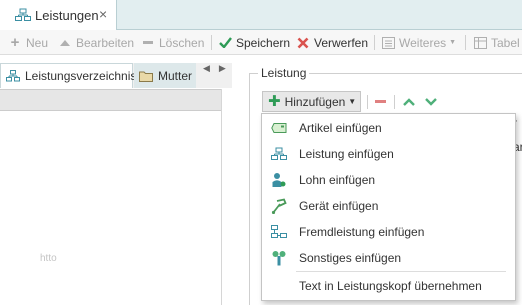 The width and height of the screenshot is (522, 305). I want to click on folder-icon, so click(146, 76).